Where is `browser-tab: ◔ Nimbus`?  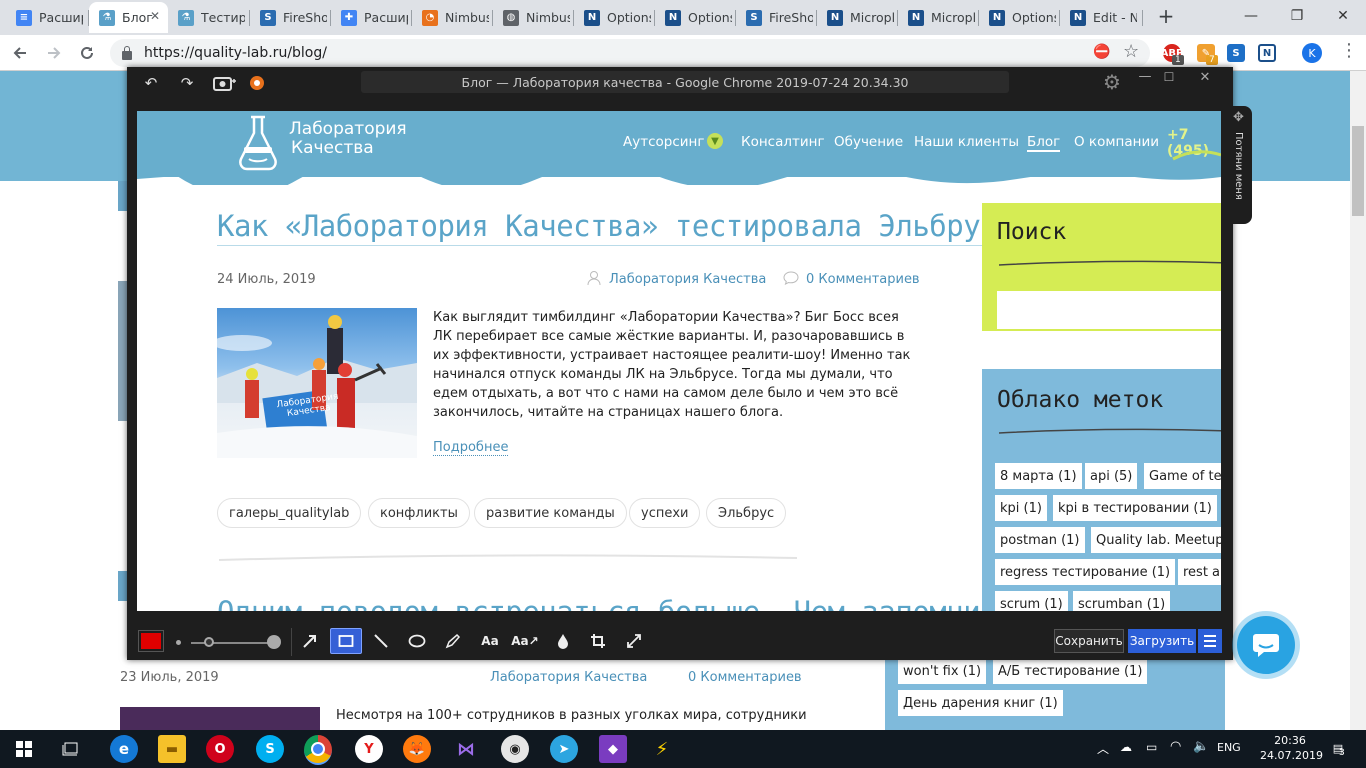 browser-tab: ◔ Nimbus is located at coordinates (452, 17).